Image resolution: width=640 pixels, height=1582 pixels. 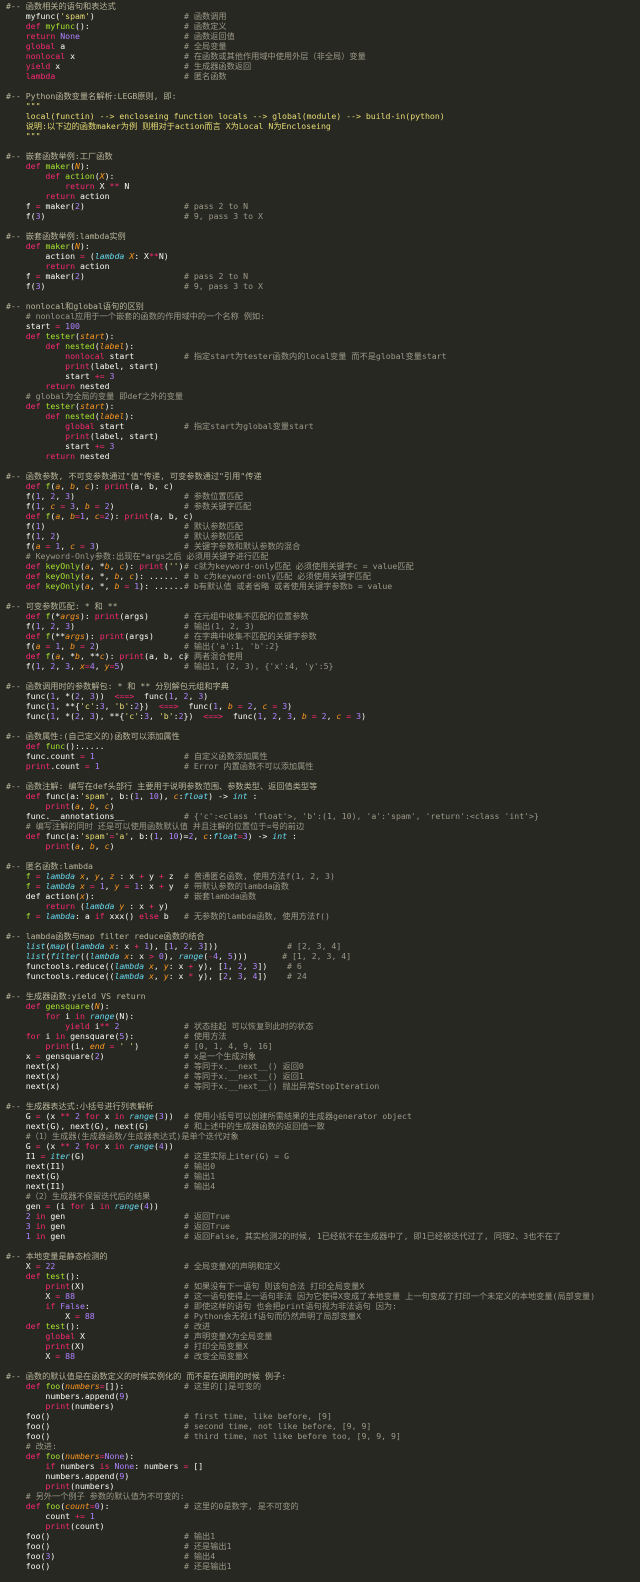 I want to click on code-token: # 6, so click(x=284, y=966).